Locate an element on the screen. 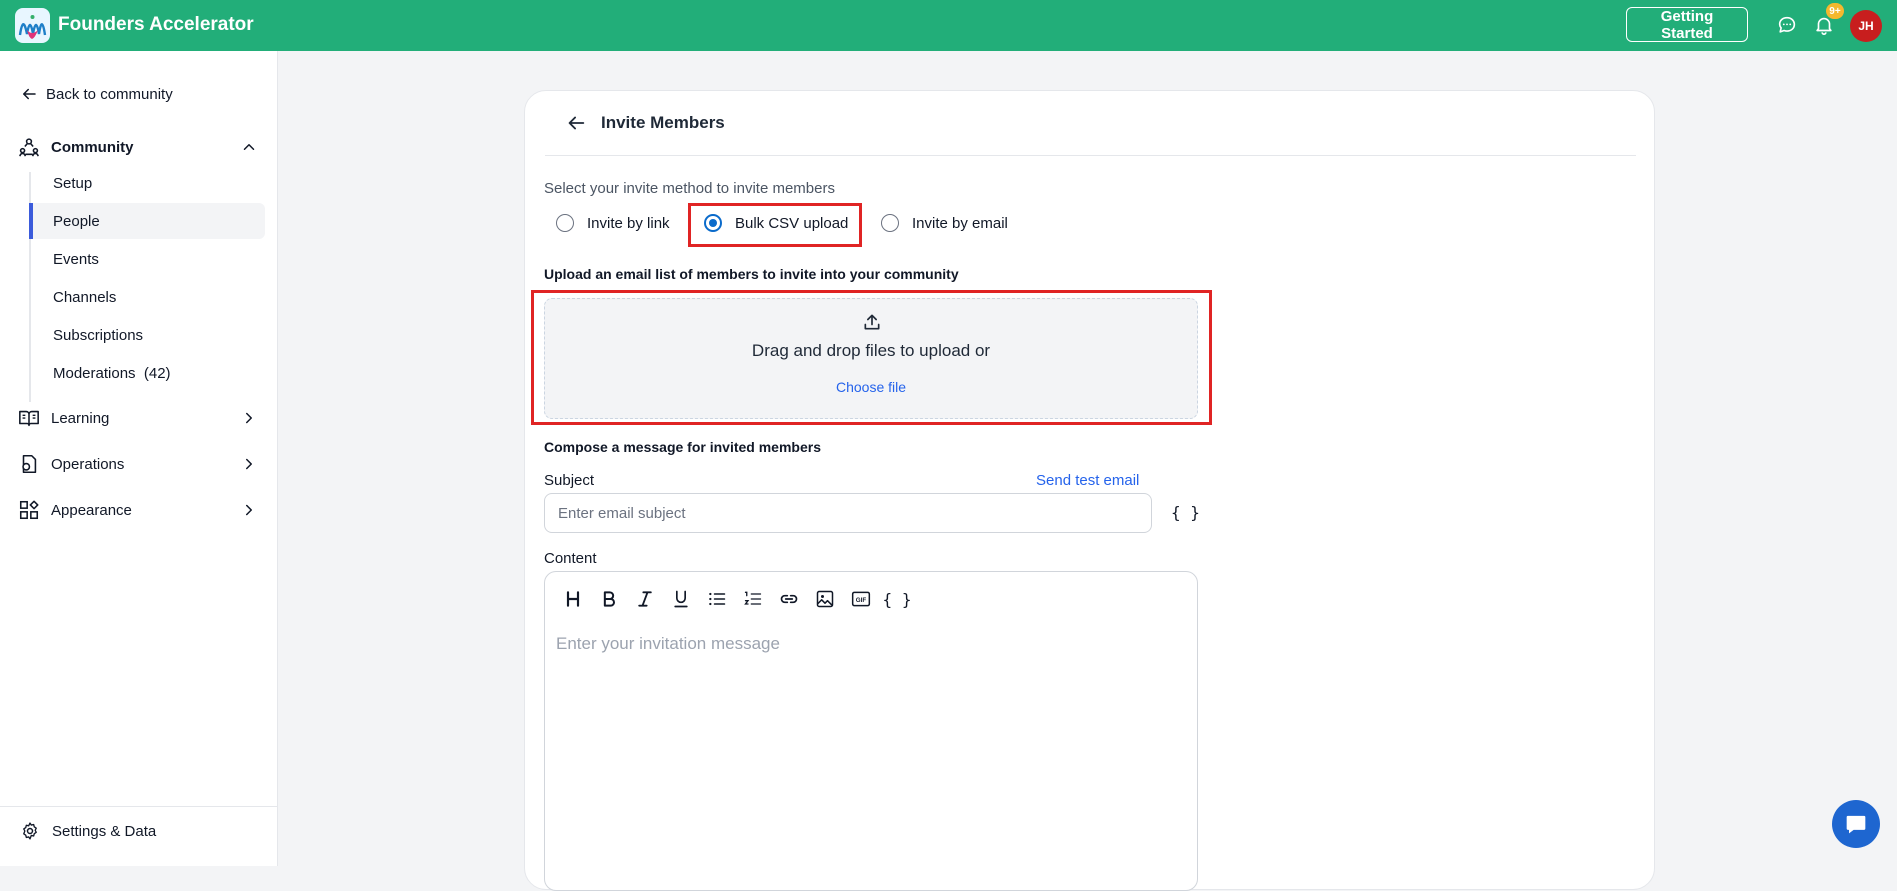 The width and height of the screenshot is (1897, 891). image-button is located at coordinates (825, 599).